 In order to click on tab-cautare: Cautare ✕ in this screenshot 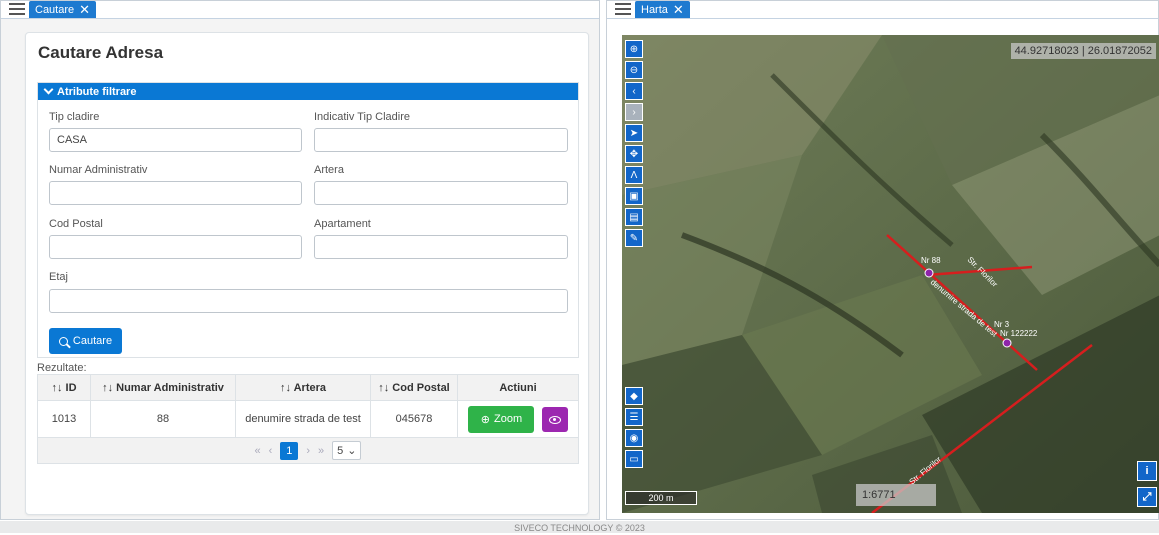, I will do `click(63, 9)`.